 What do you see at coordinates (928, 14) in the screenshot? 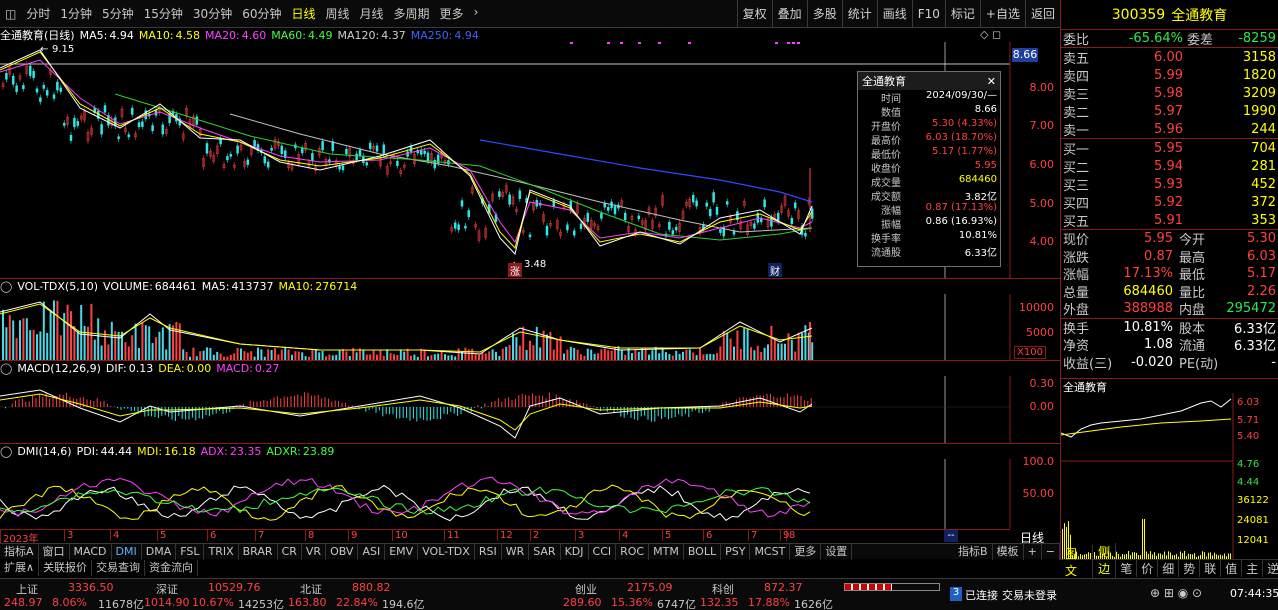
I see `toolbar-button: F10` at bounding box center [928, 14].